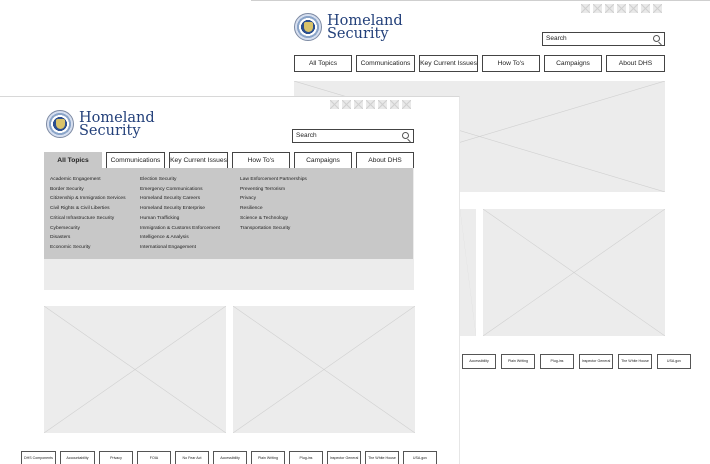 The width and height of the screenshot is (710, 464). Describe the element at coordinates (180, 229) in the screenshot. I see `menu-item: Immigration & Customs Enforcement` at that location.